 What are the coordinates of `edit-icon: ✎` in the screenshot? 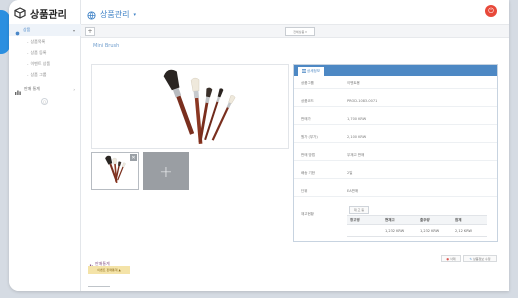 It's located at (470, 258).